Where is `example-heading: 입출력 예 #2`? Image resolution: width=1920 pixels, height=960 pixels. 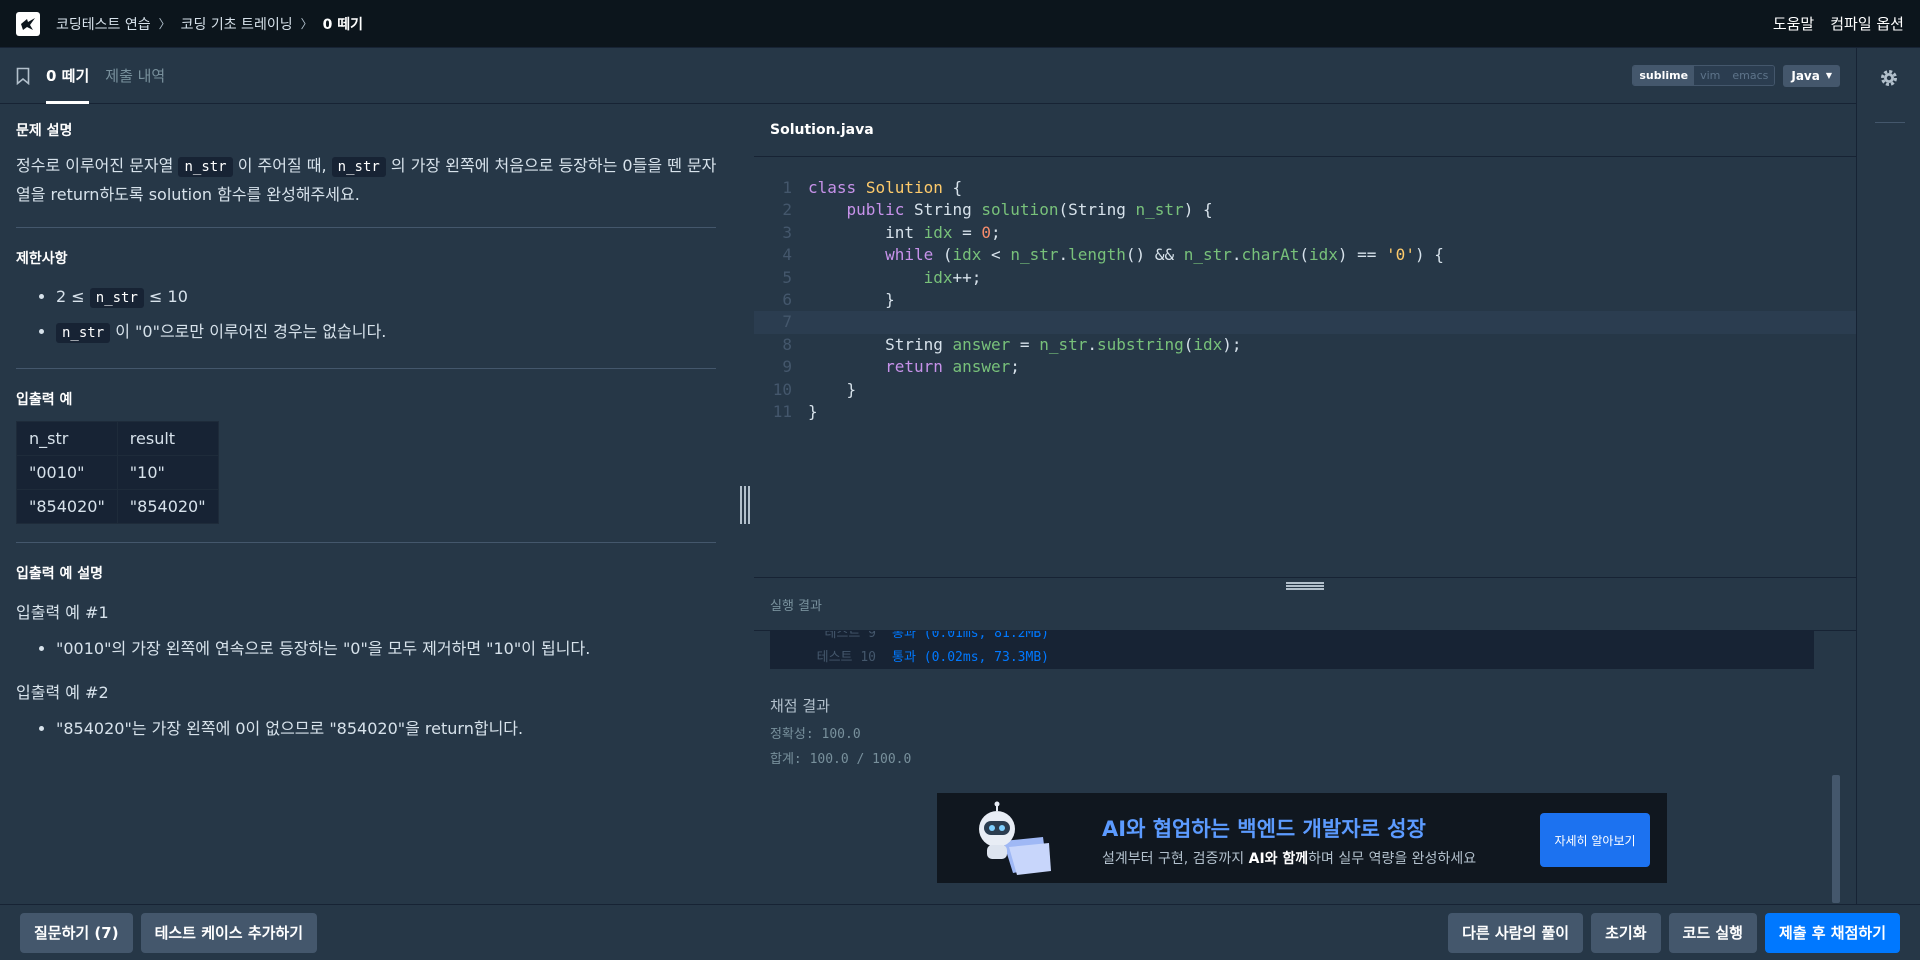
example-heading: 입출력 예 #2 is located at coordinates (62, 692).